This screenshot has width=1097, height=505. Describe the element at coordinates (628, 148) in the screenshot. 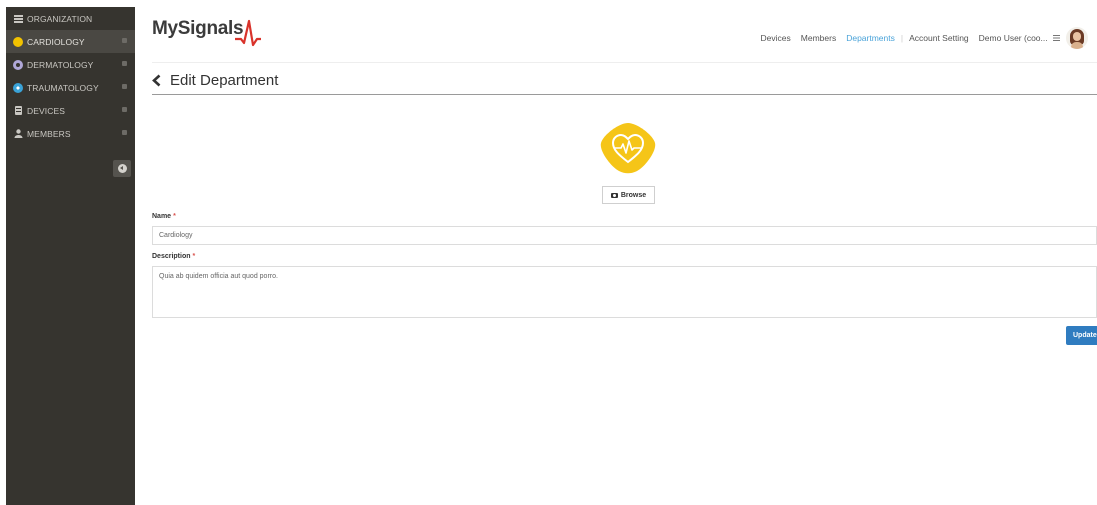

I see `heart-pulse-icon` at that location.